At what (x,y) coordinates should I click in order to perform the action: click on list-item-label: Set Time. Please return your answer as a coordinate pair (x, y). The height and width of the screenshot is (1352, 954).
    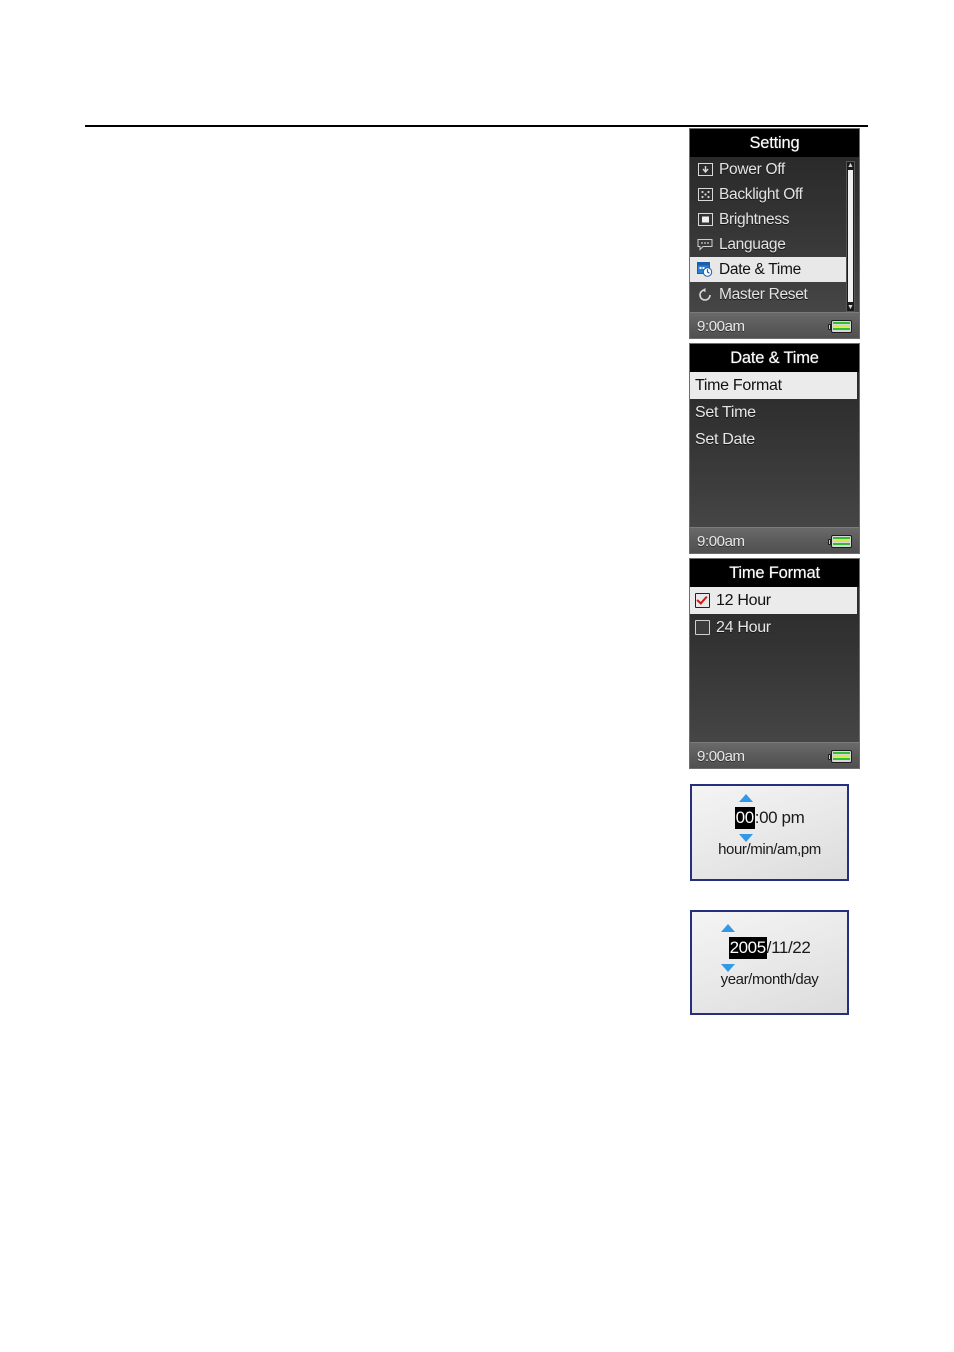
    Looking at the image, I should click on (725, 412).